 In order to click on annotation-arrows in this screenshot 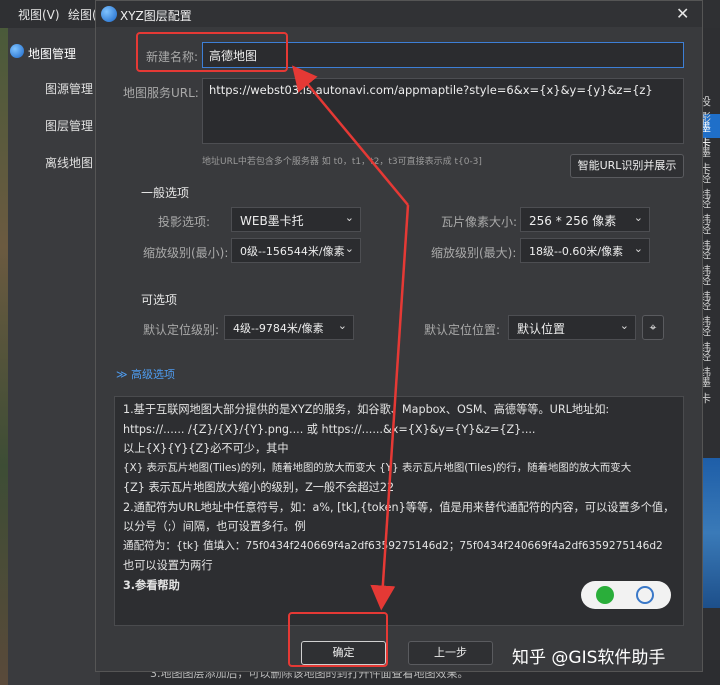, I will do `click(351, 338)`.